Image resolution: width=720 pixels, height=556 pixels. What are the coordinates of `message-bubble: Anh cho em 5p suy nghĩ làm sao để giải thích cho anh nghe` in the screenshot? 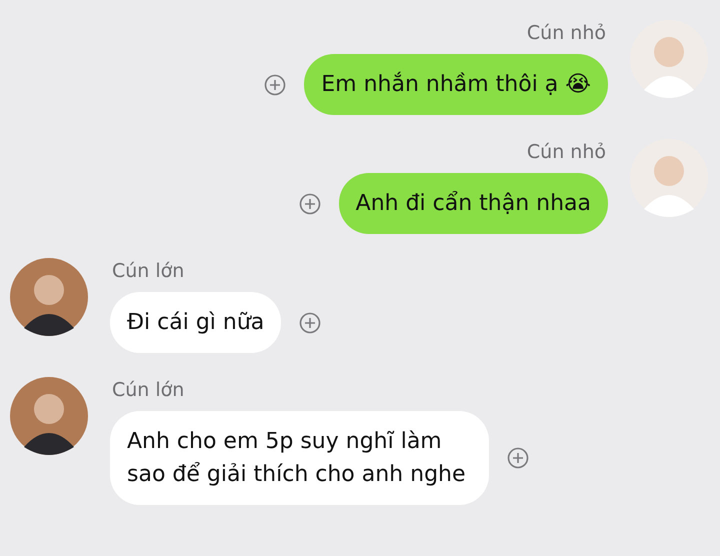 It's located at (299, 458).